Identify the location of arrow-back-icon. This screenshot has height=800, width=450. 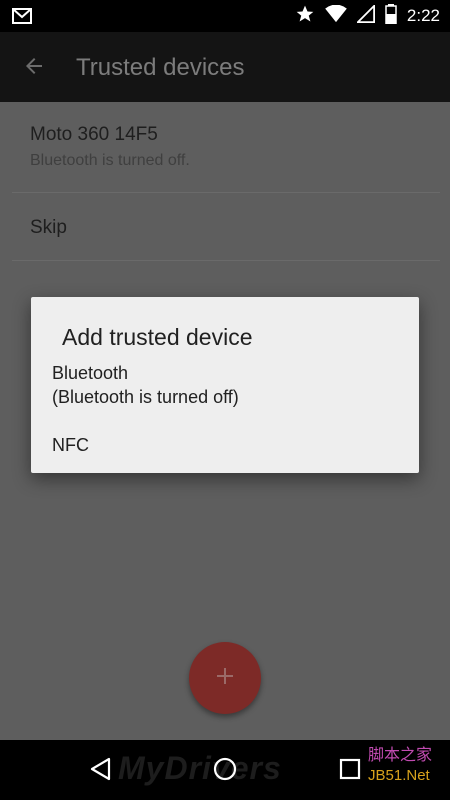
(34, 68).